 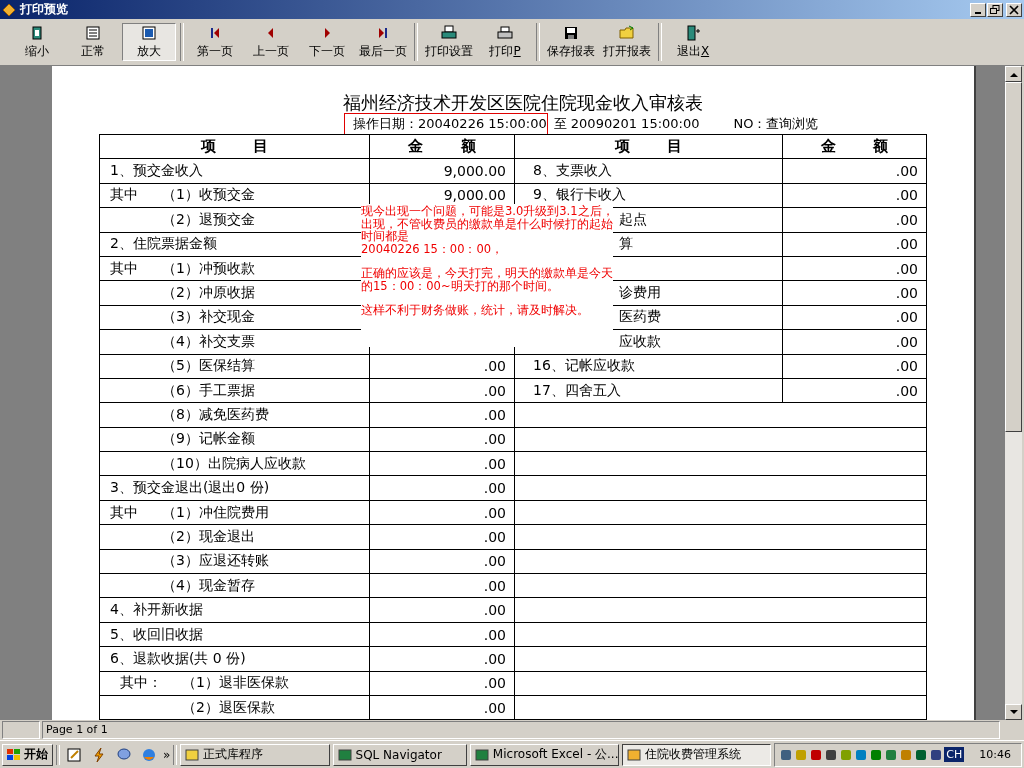 I want to click on toolbar-button: 打印P, so click(x=505, y=42).